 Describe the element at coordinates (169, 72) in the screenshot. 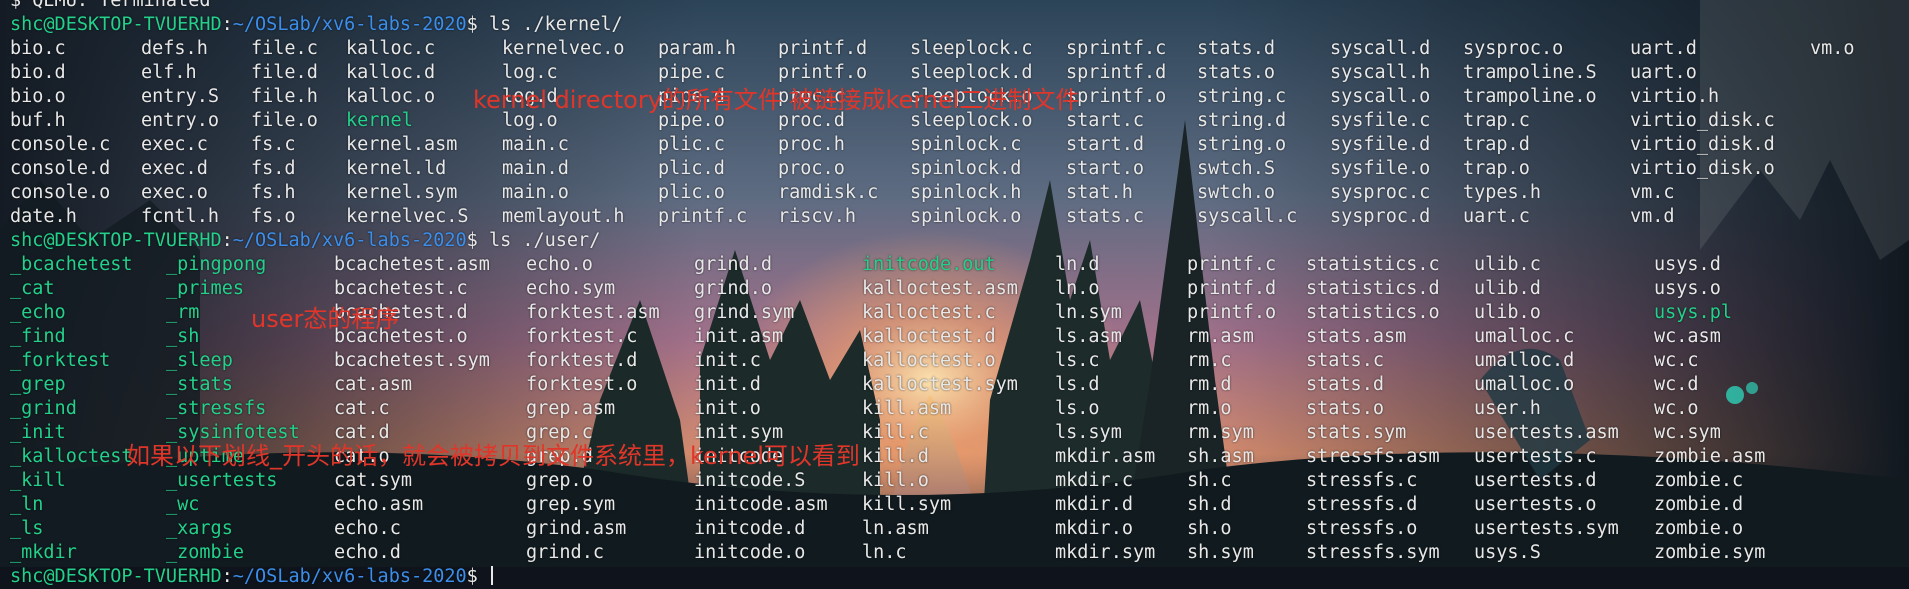

I see `kernel-file-entry: elf.h` at that location.